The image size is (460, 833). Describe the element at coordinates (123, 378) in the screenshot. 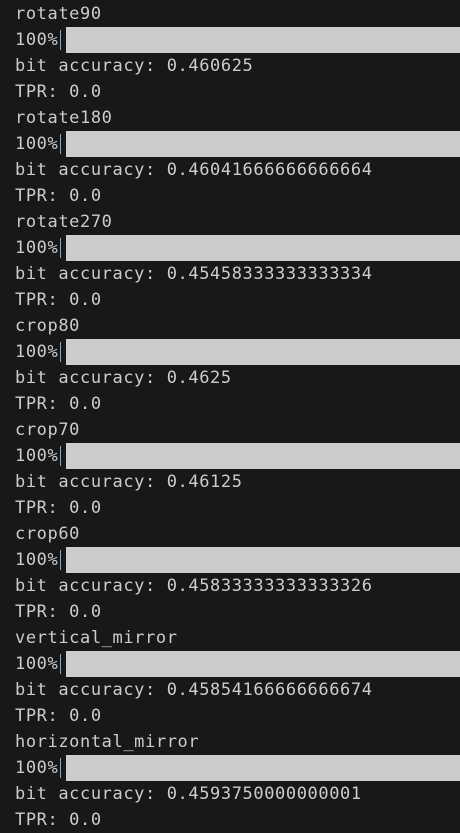

I see `bit-accuracy: bit accuracy: 0.4625` at that location.